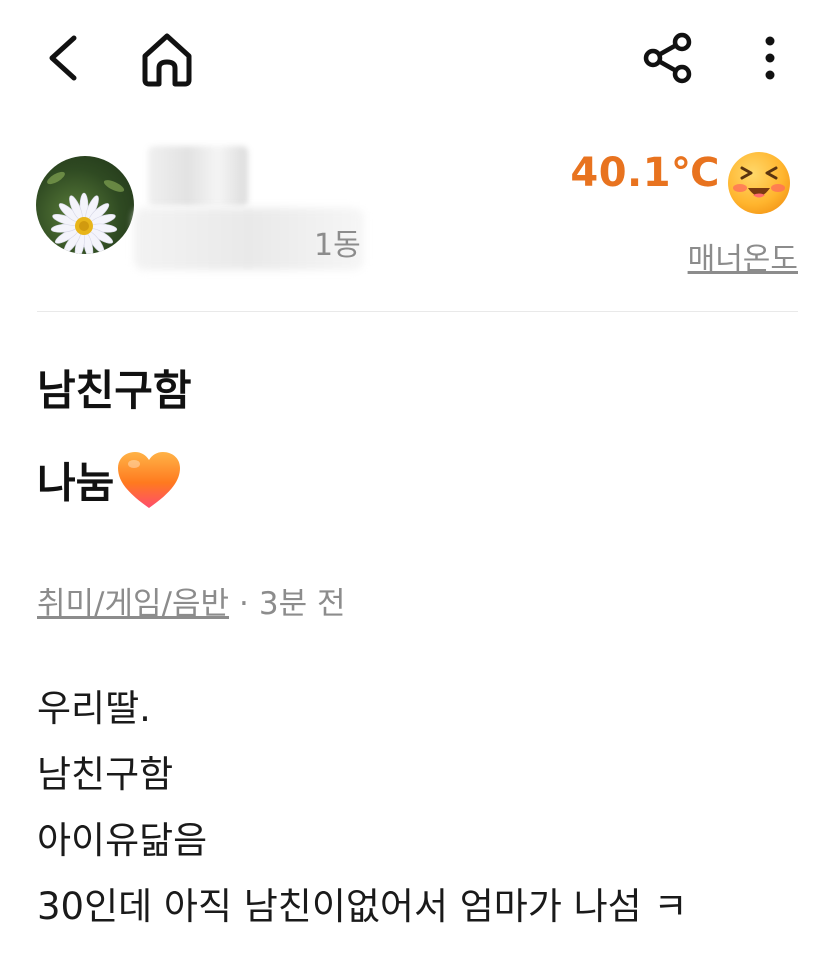  I want to click on share-button, so click(668, 58).